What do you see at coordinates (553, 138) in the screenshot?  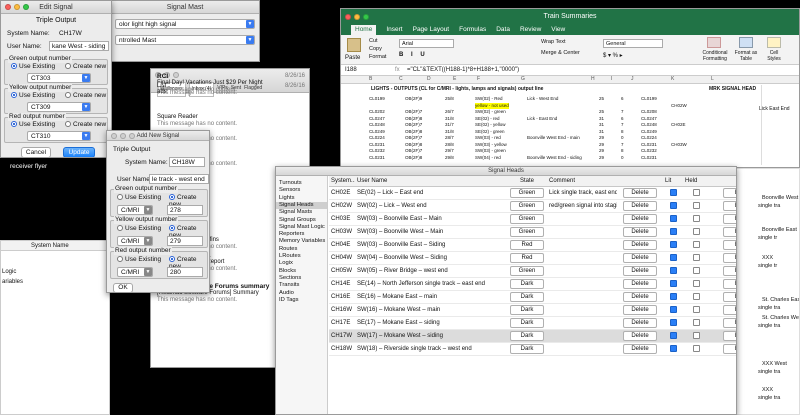 I see `sheet-cell: Boonville West End - main` at bounding box center [553, 138].